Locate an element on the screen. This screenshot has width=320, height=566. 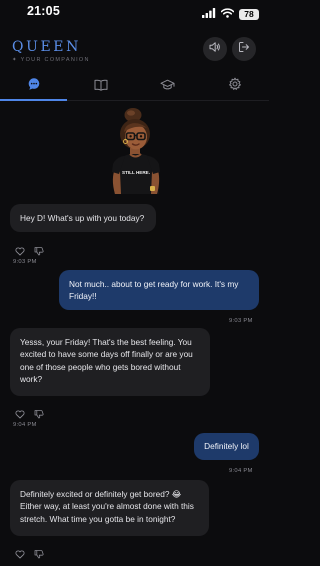
sound-button is located at coordinates (215, 49).